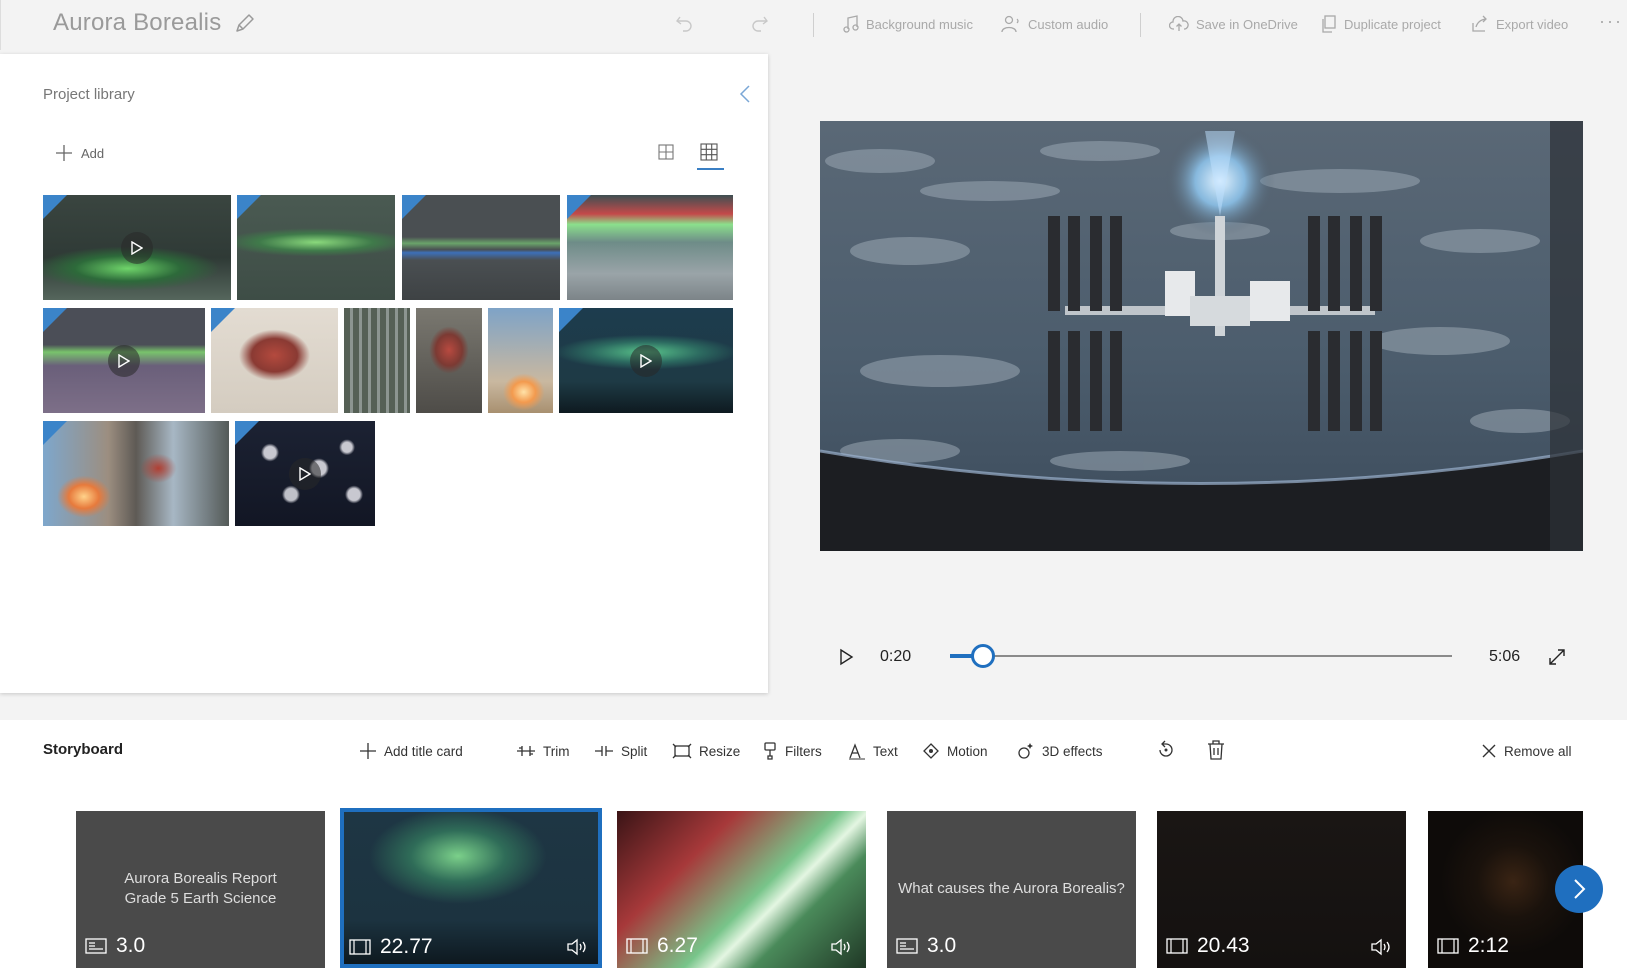  Describe the element at coordinates (1068, 24) in the screenshot. I see `custom-audio-label: Custom audio` at that location.